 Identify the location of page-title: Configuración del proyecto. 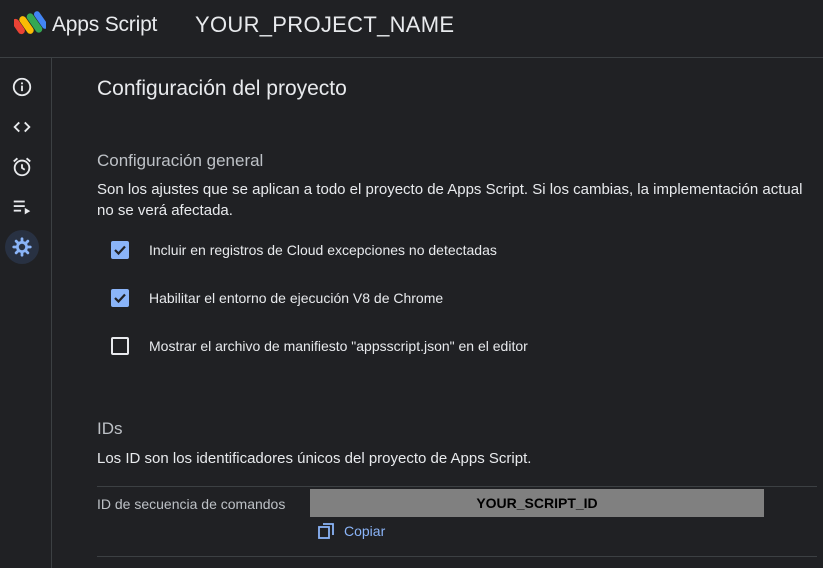
(222, 88).